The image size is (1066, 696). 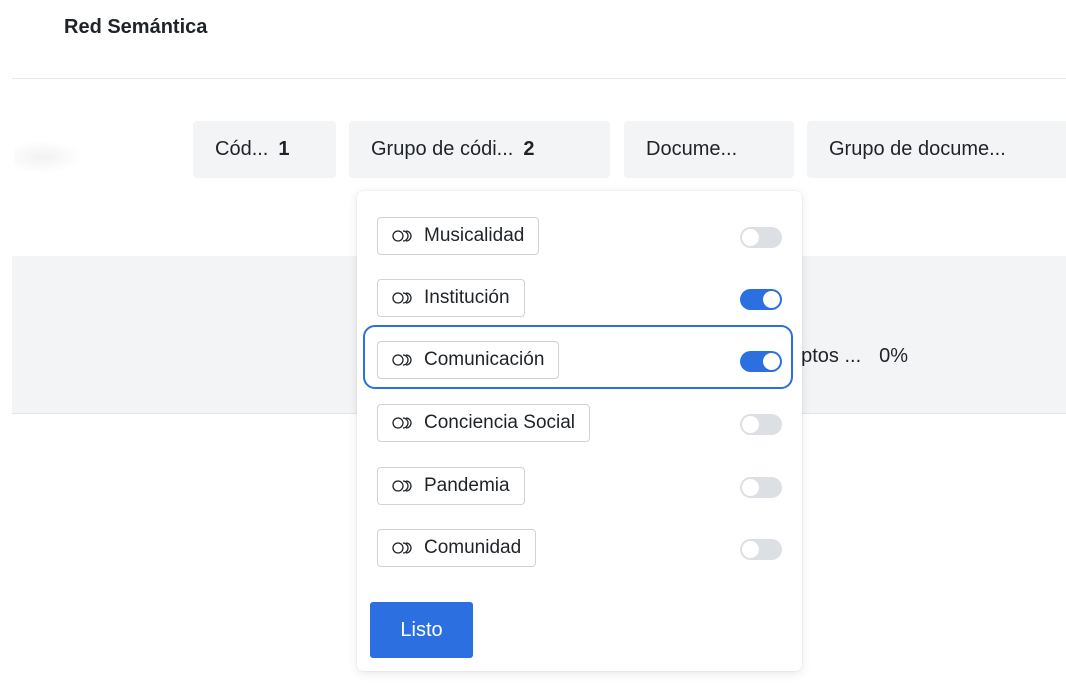 I want to click on code-group-tag: Institución, so click(x=451, y=298).